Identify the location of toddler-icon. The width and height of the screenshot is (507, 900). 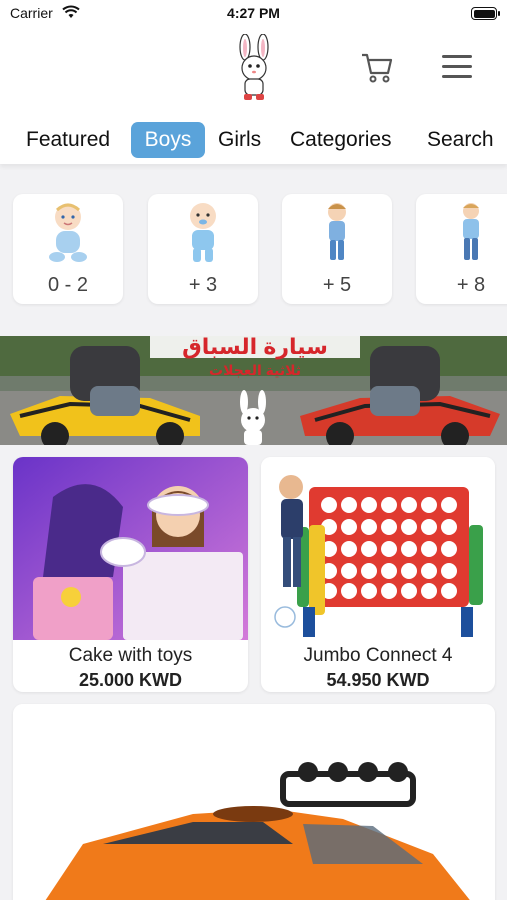
(203, 232).